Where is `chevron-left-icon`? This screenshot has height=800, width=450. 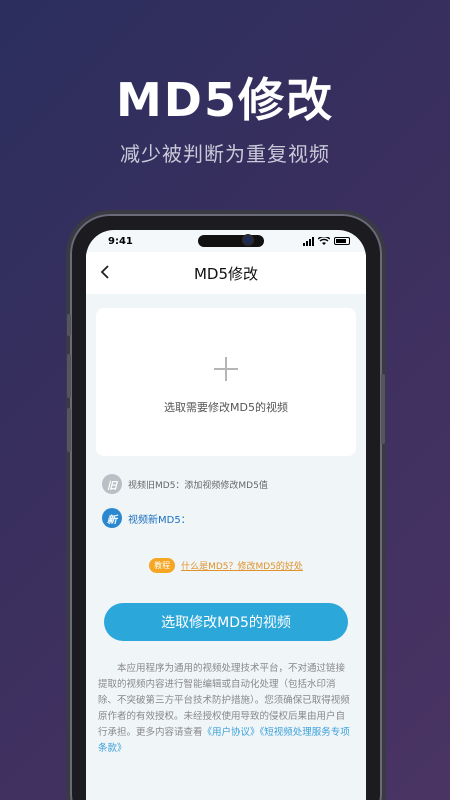 chevron-left-icon is located at coordinates (107, 273).